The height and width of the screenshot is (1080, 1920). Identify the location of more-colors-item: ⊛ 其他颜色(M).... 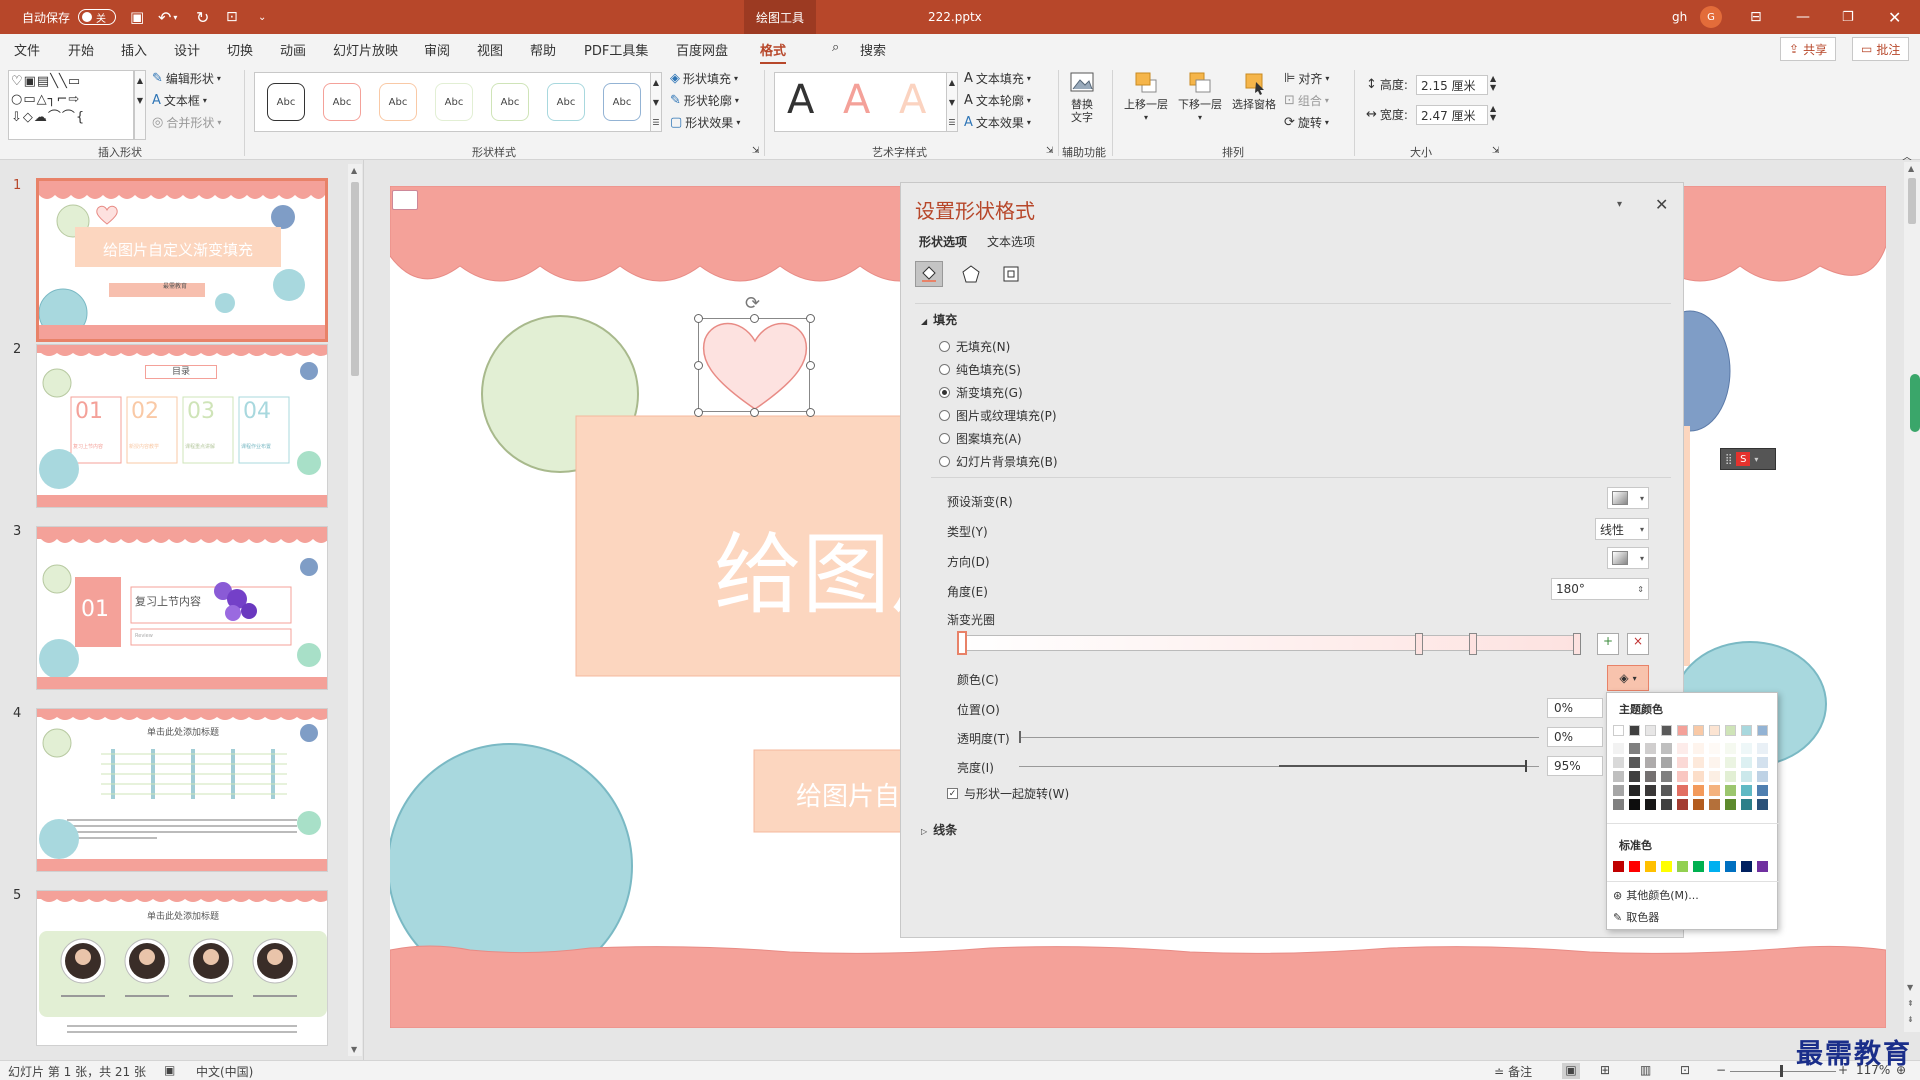
(1656, 895).